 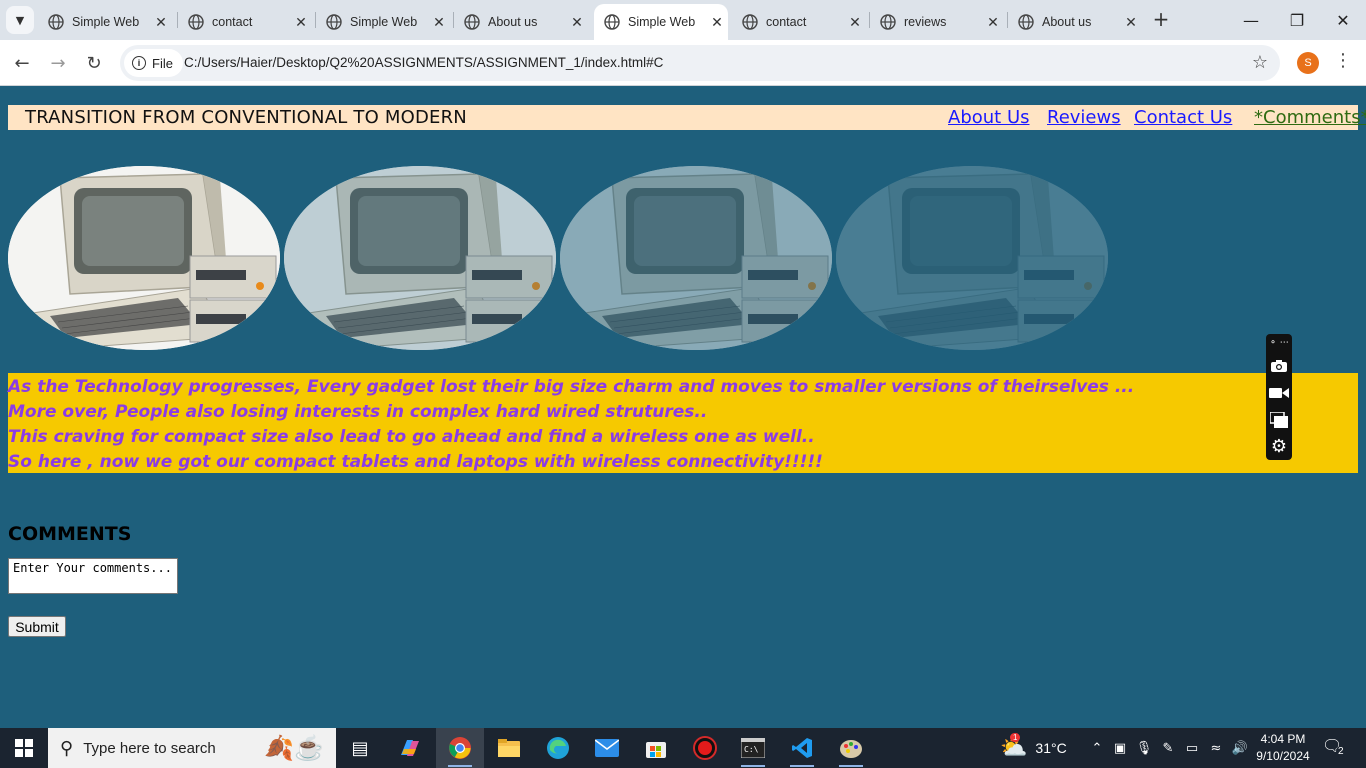 What do you see at coordinates (70, 534) in the screenshot?
I see `comments-heading: COMMENTS` at bounding box center [70, 534].